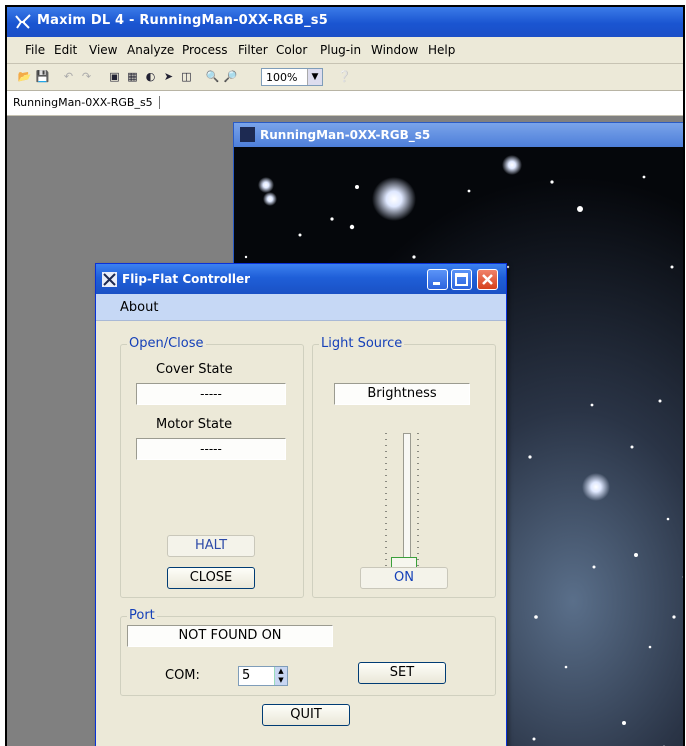  What do you see at coordinates (42, 76) in the screenshot?
I see `save-icon: 💾` at bounding box center [42, 76].